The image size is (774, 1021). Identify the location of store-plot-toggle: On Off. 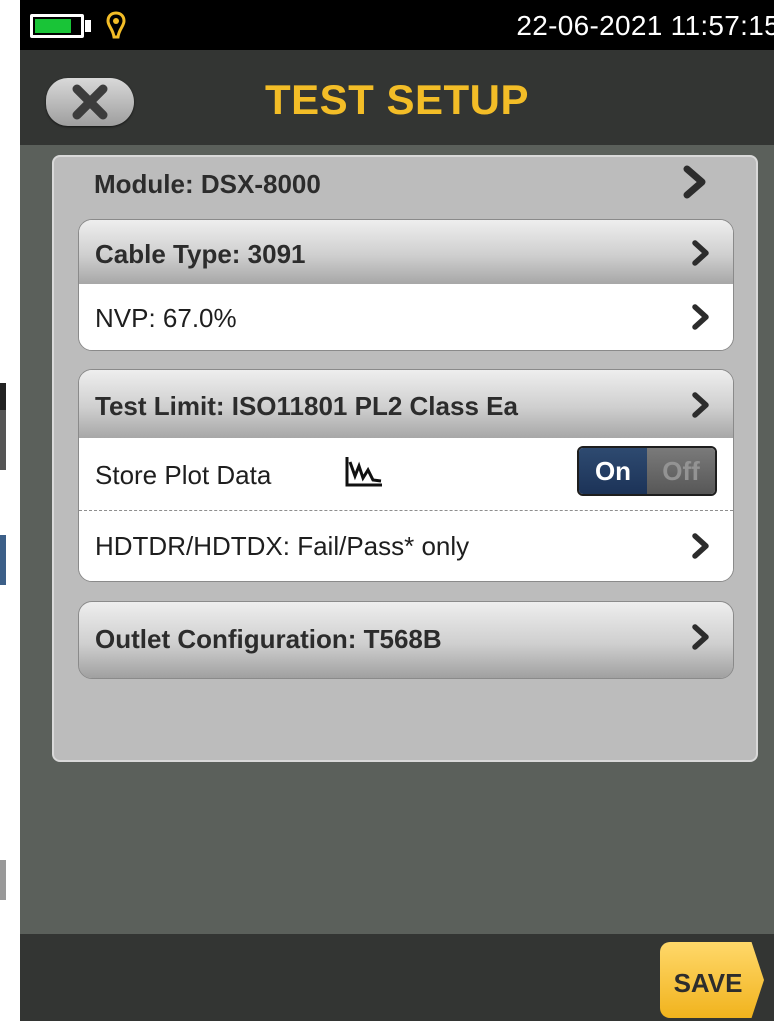
(647, 471).